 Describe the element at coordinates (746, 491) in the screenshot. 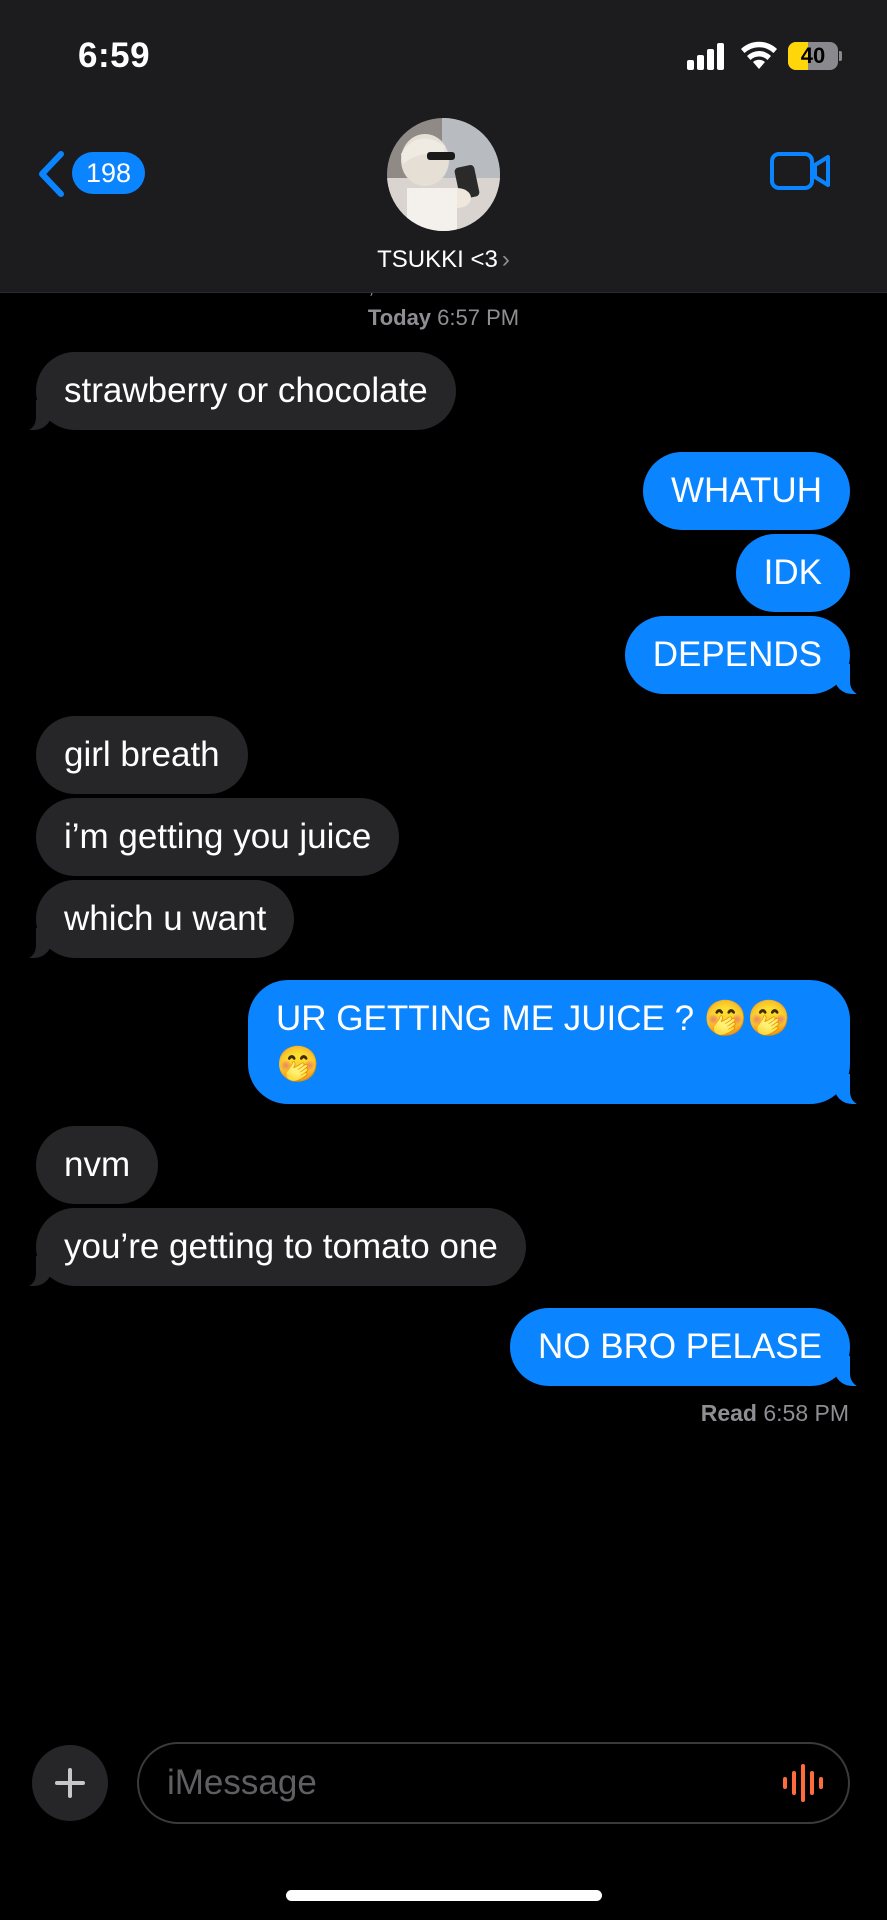

I see `sent-message-bubble: WHATUH` at that location.